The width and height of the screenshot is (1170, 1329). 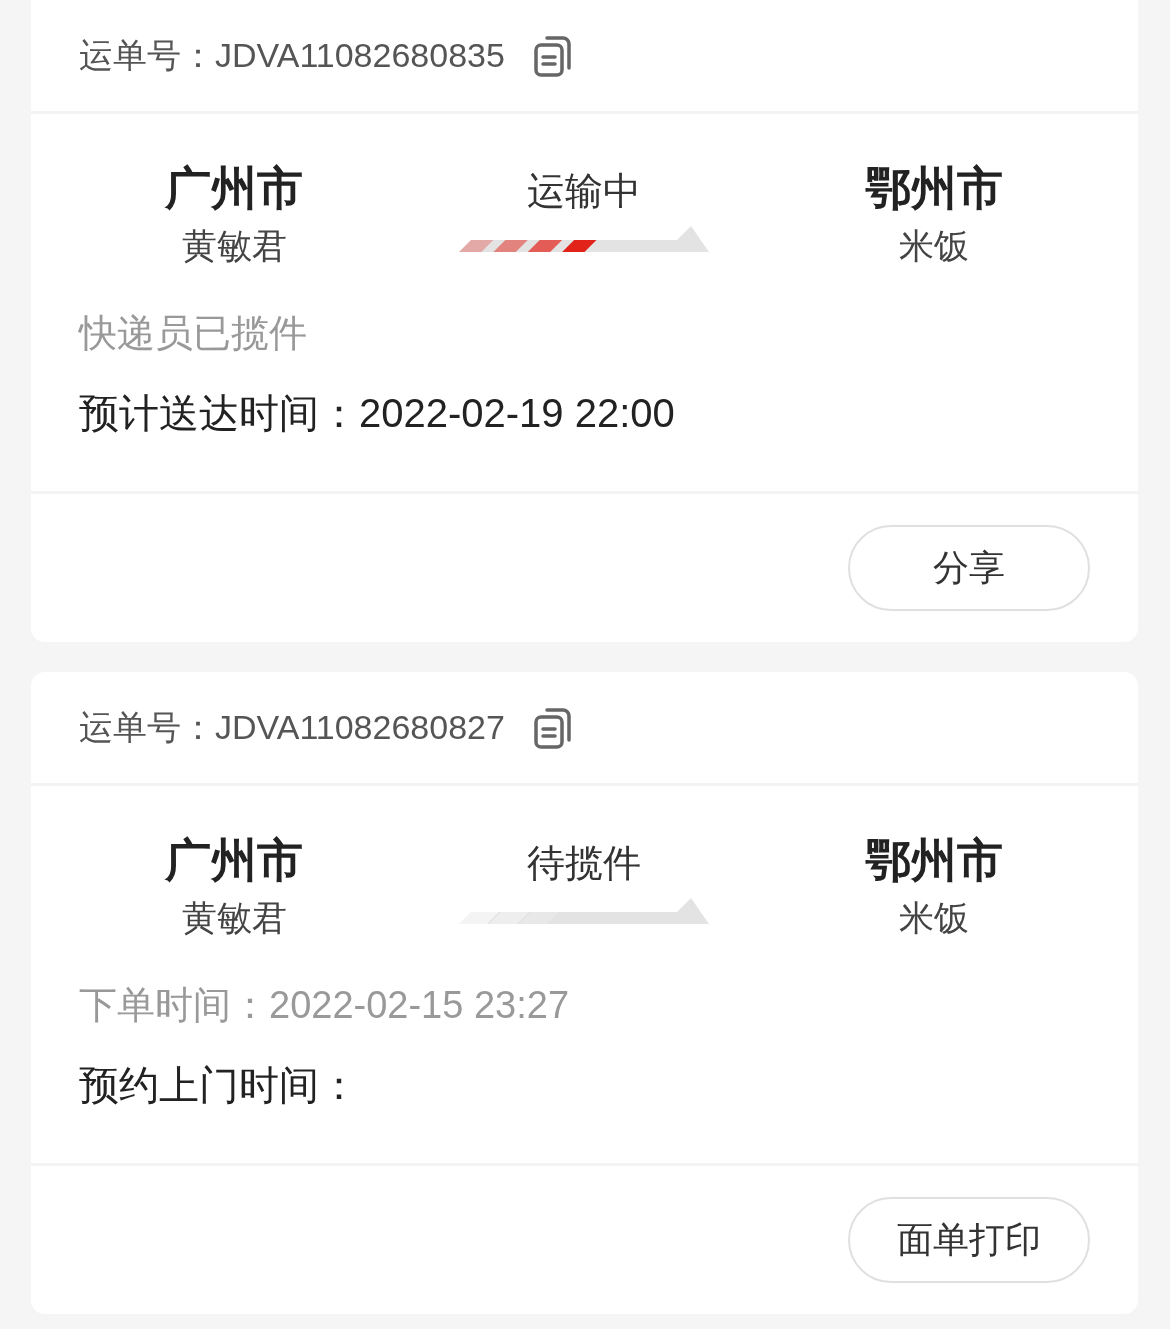 What do you see at coordinates (377, 413) in the screenshot?
I see `order-time: 预计送达时间：2022-02-19 22:00` at bounding box center [377, 413].